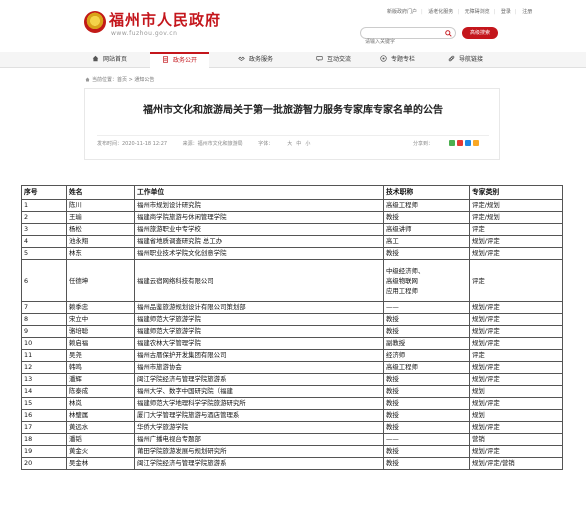 This screenshot has width=586, height=513. I want to click on cell-employer: 福州旅游职业中专学校, so click(259, 229).